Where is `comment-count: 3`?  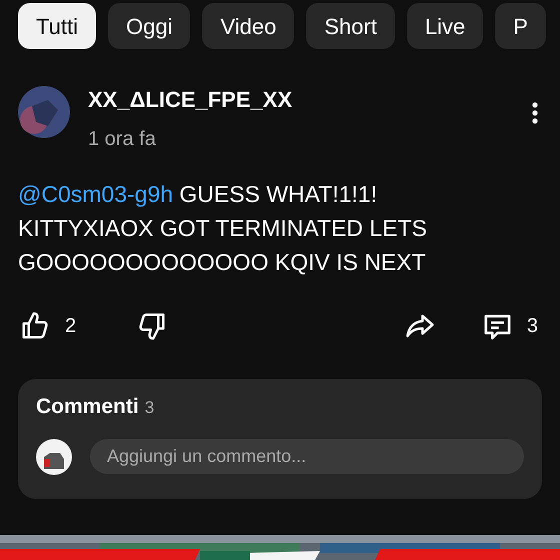
comment-count: 3 is located at coordinates (532, 326).